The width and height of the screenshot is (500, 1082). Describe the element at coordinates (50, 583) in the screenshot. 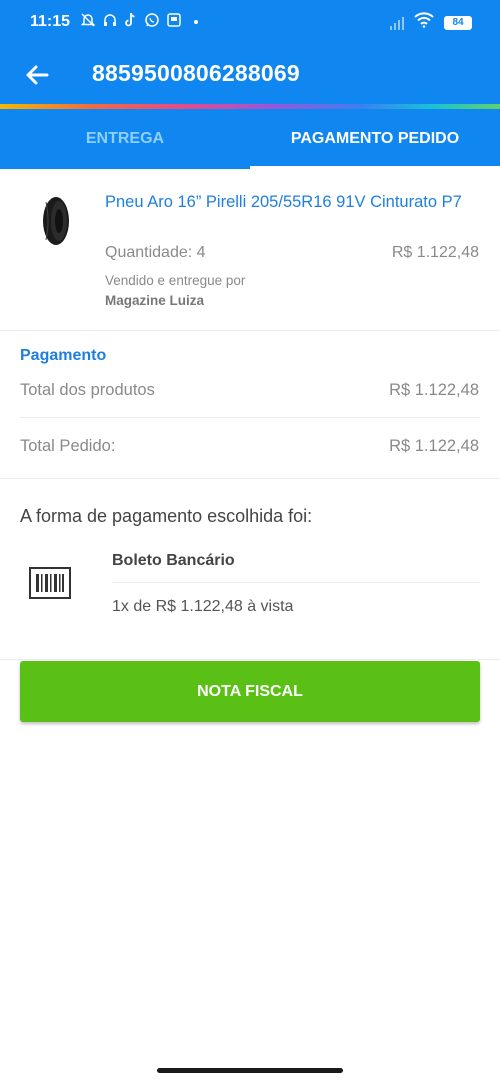

I see `barcode-icon` at that location.